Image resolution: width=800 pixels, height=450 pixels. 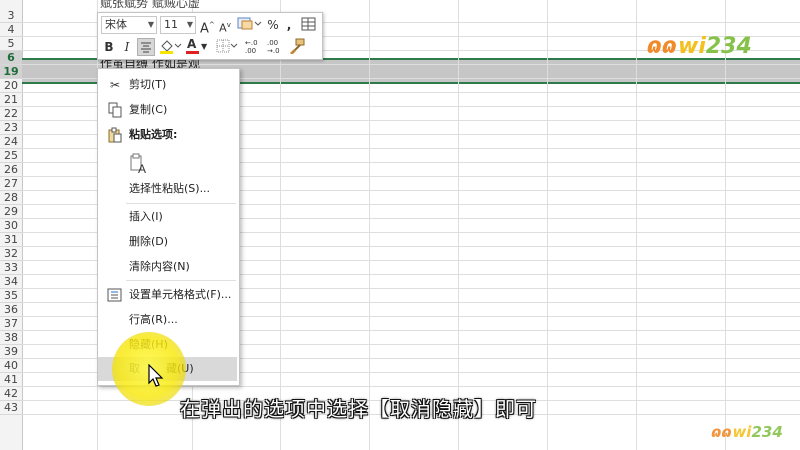 I want to click on format-cells-icon, so click(x=115, y=295).